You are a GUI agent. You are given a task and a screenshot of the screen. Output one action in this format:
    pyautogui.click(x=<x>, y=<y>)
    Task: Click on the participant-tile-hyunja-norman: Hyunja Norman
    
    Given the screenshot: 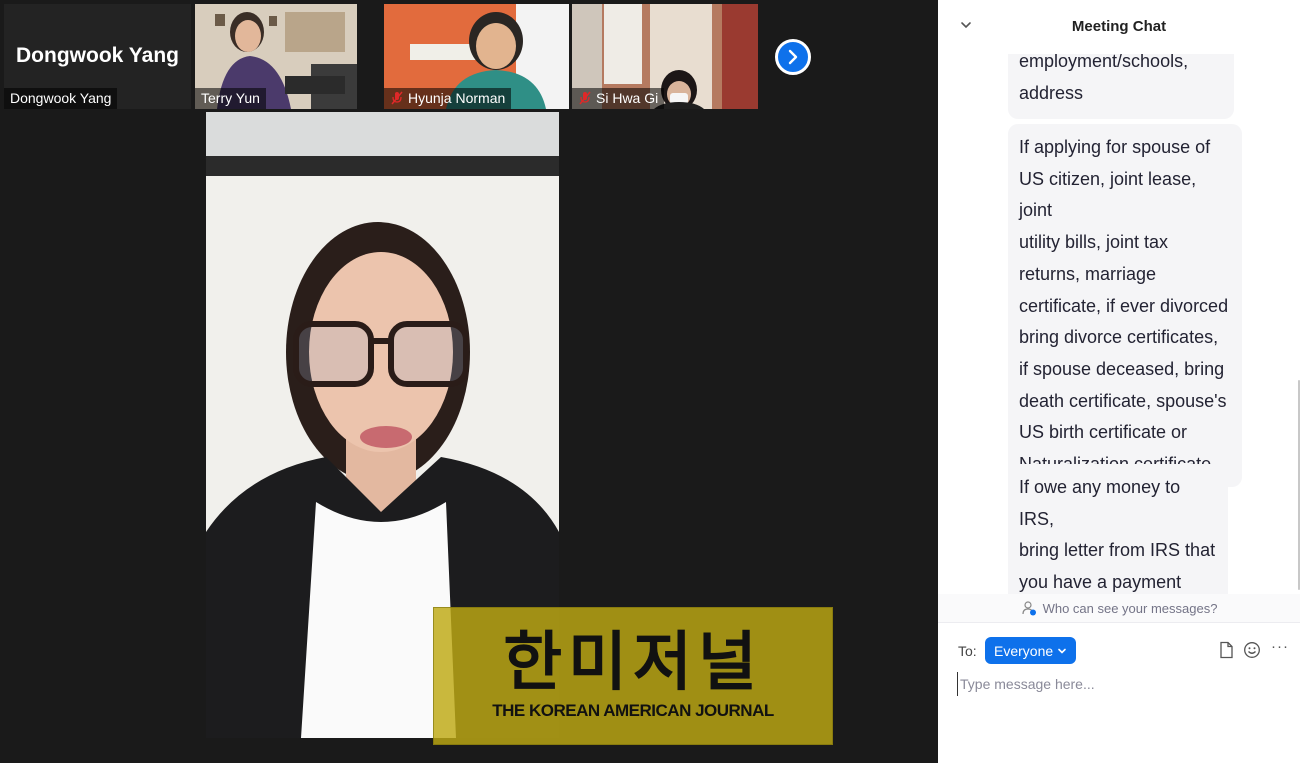 What is the action you would take?
    pyautogui.click(x=476, y=56)
    